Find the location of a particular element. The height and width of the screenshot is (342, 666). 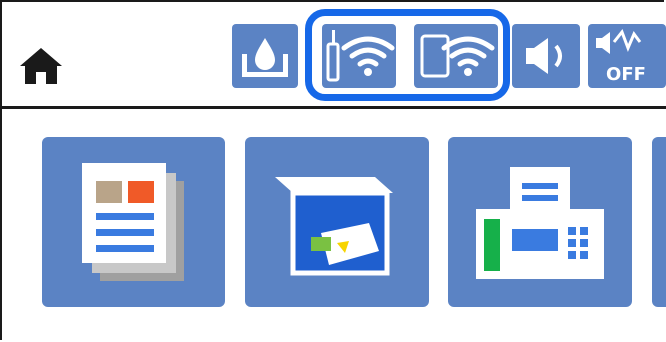

scan-icon is located at coordinates (334, 226).